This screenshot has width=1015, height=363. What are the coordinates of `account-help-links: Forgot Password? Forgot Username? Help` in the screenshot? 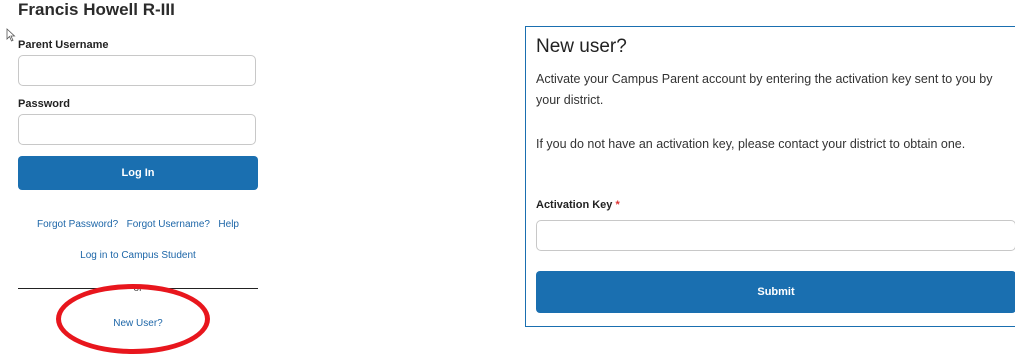 It's located at (138, 223).